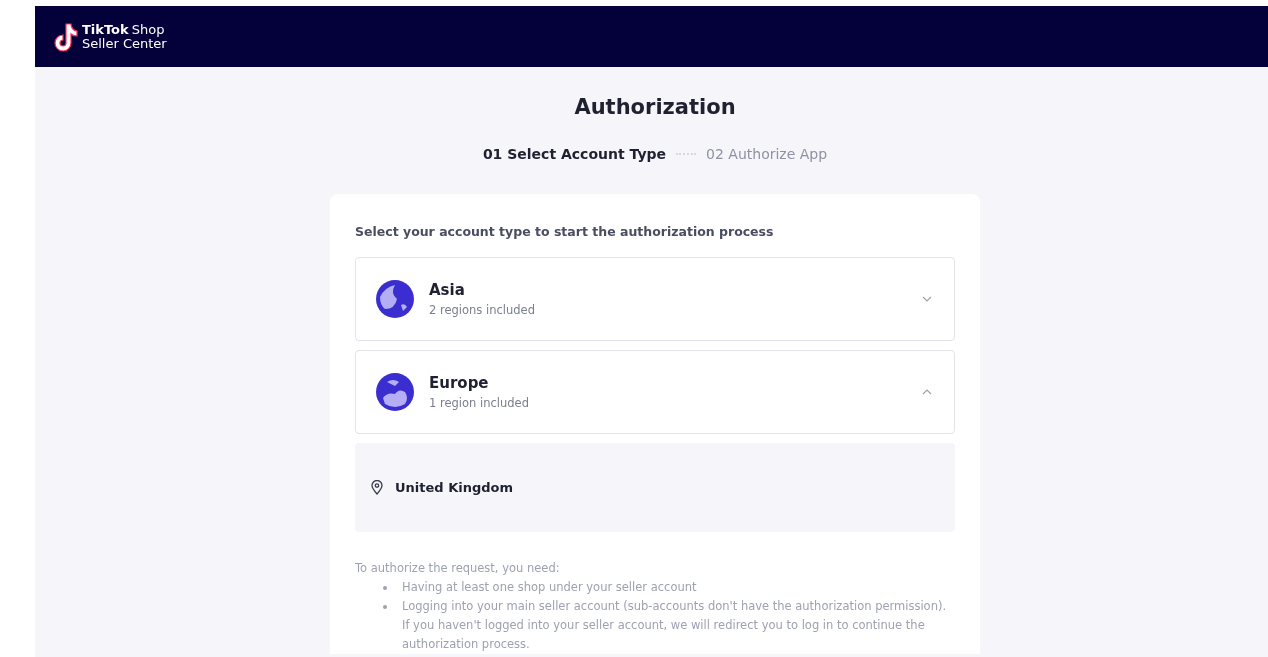  I want to click on card-heading: Select your account type to start the authorization process, so click(565, 231).